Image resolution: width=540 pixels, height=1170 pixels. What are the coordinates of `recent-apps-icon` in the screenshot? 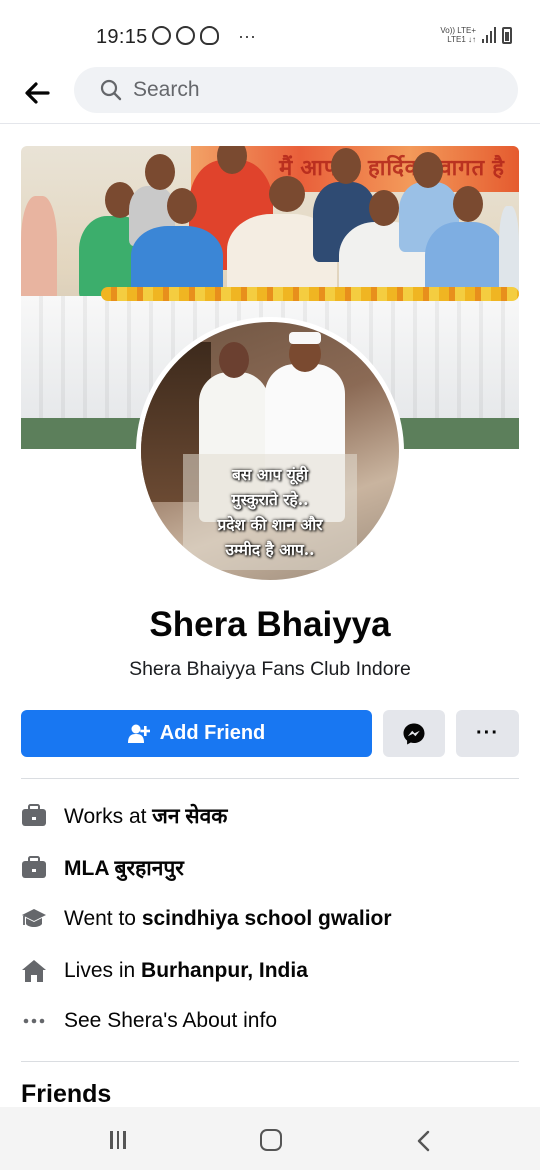 It's located at (120, 1141).